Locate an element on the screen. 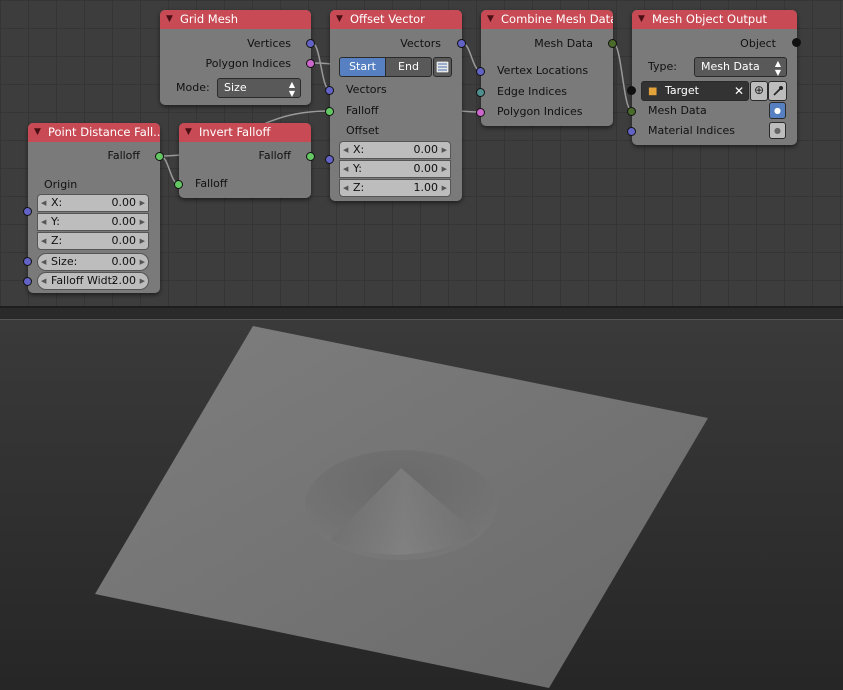  socket-vectors-input is located at coordinates (329, 90).